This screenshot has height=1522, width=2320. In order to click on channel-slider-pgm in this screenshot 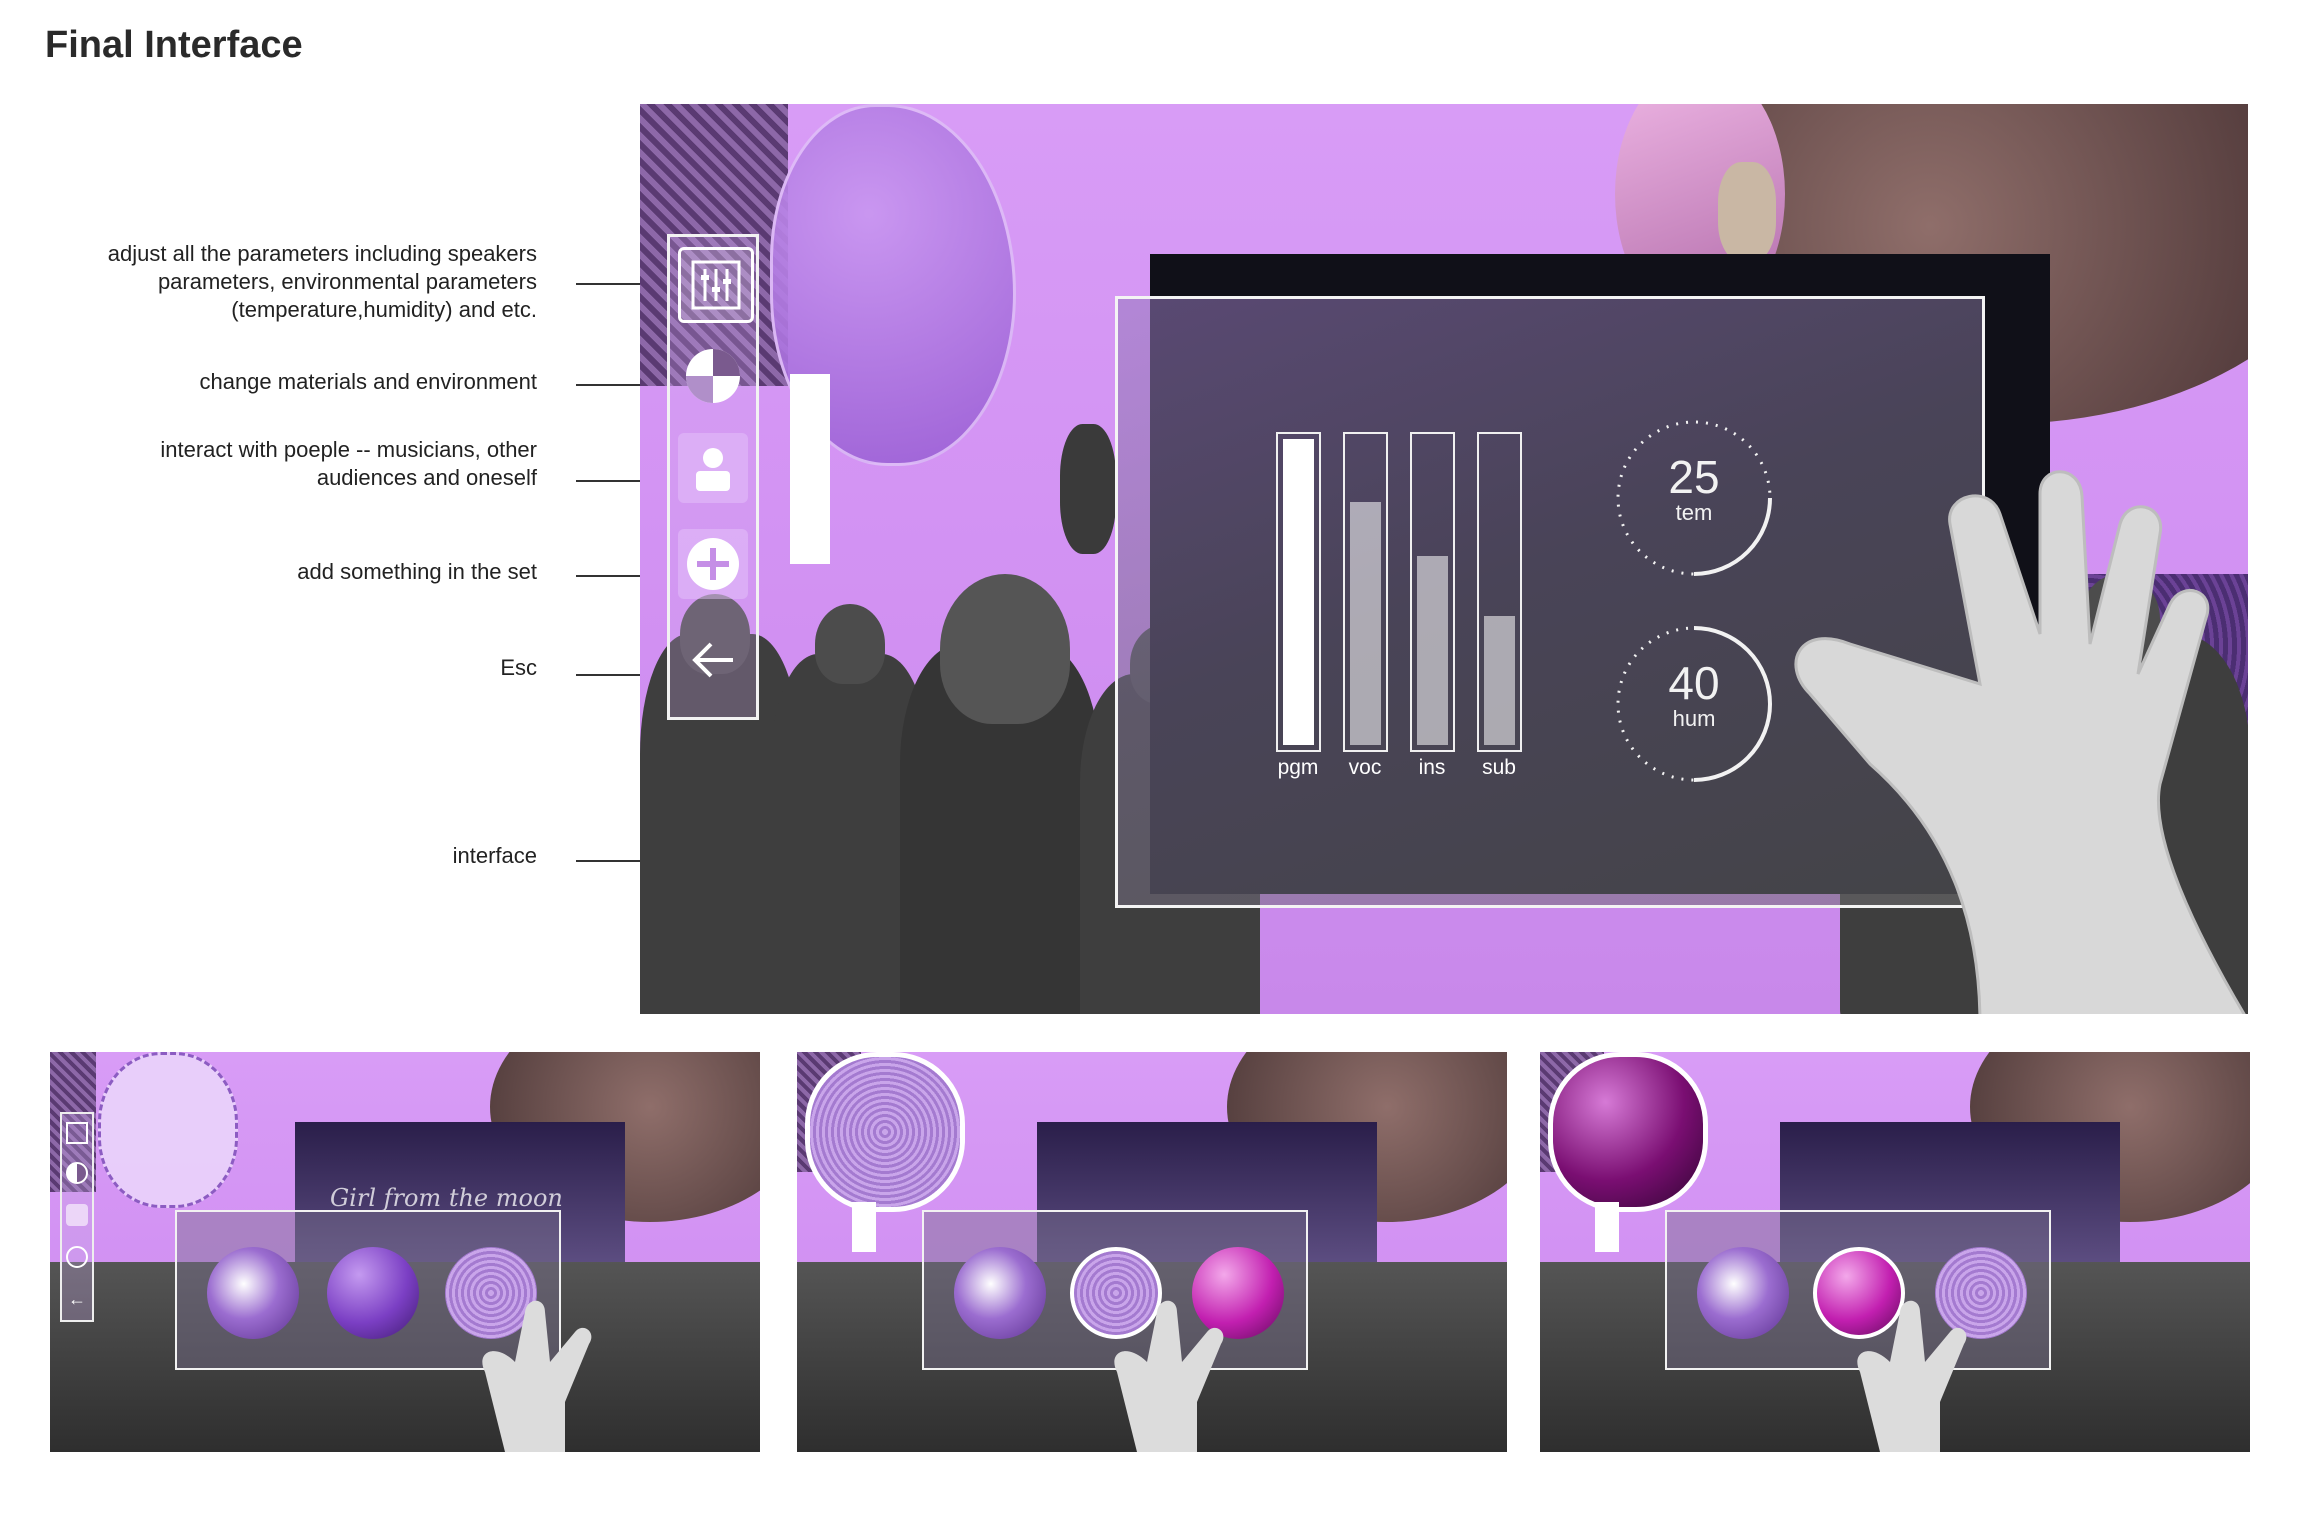, I will do `click(1298, 592)`.